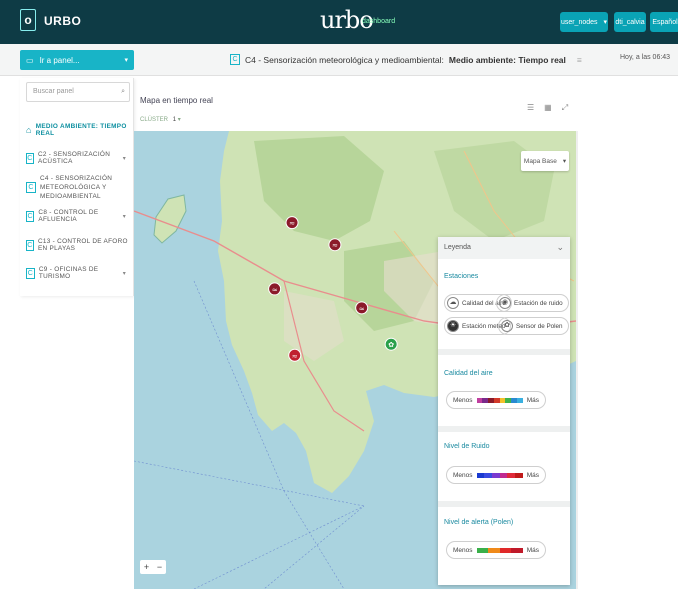 This screenshot has width=678, height=590. What do you see at coordinates (579, 60) in the screenshot?
I see `menu-icon: ≡` at bounding box center [579, 60].